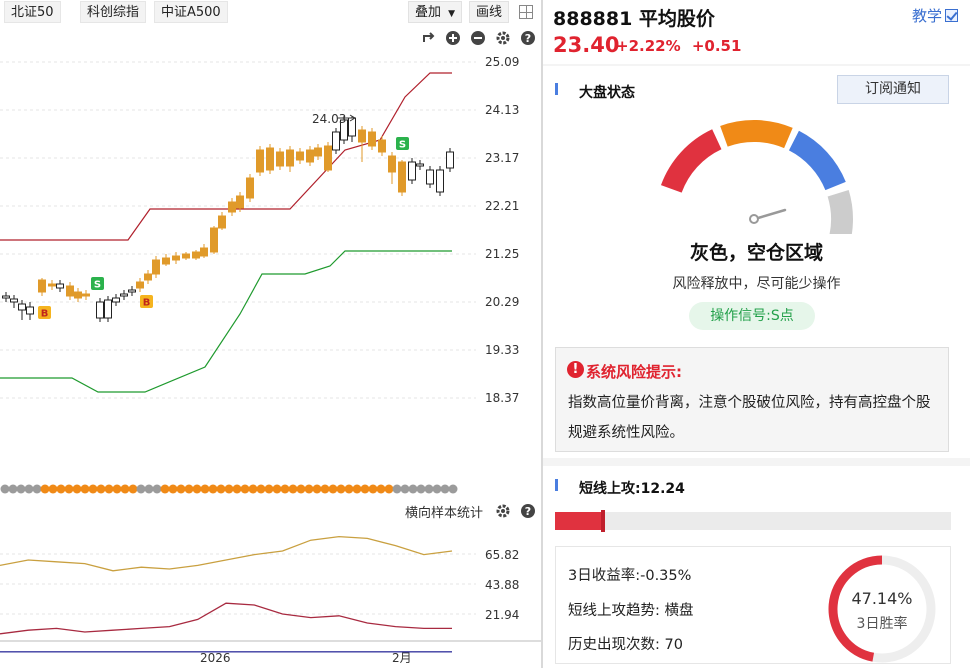  Describe the element at coordinates (502, 555) in the screenshot. I see `sub-tick-label: 65.82` at that location.